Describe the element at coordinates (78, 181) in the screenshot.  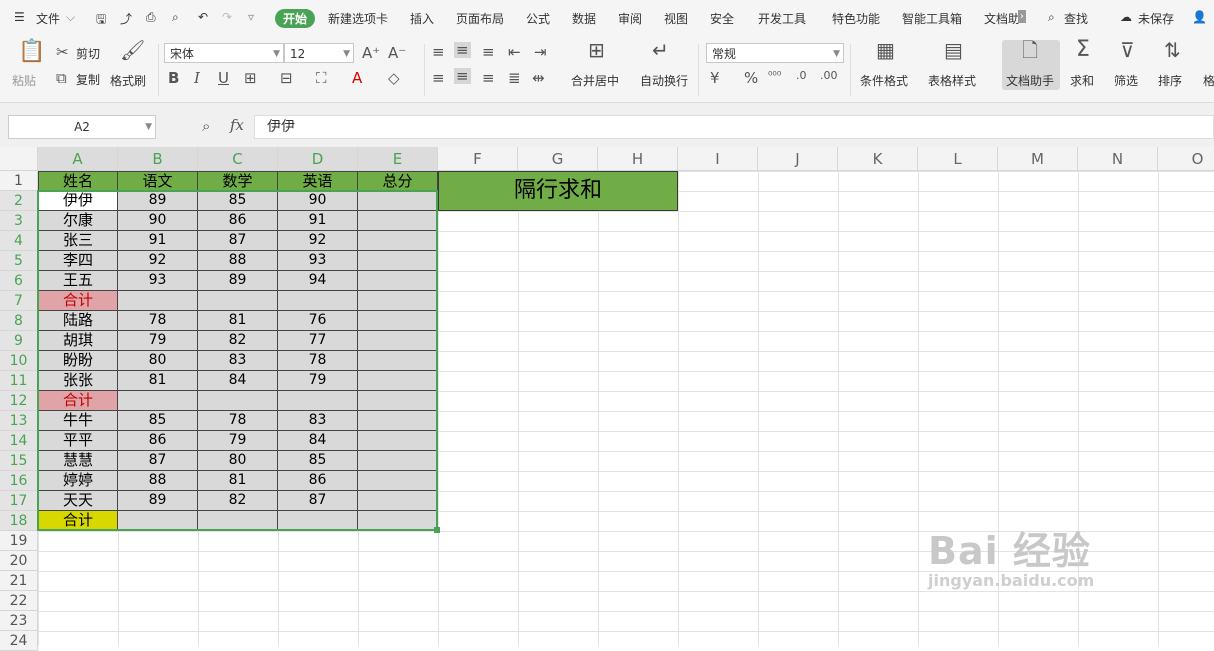
I see `header-cell: 姓名` at that location.